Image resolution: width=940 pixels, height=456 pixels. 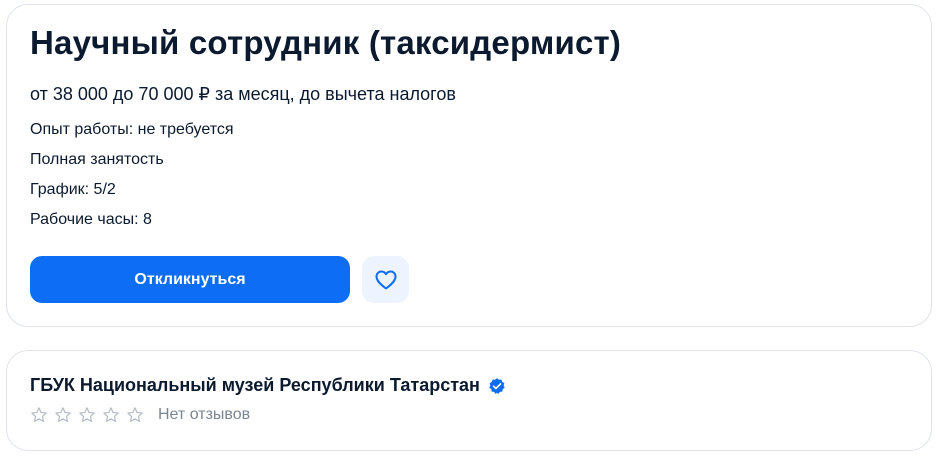 I want to click on reviews-link: Нет отзывов, so click(x=204, y=415).